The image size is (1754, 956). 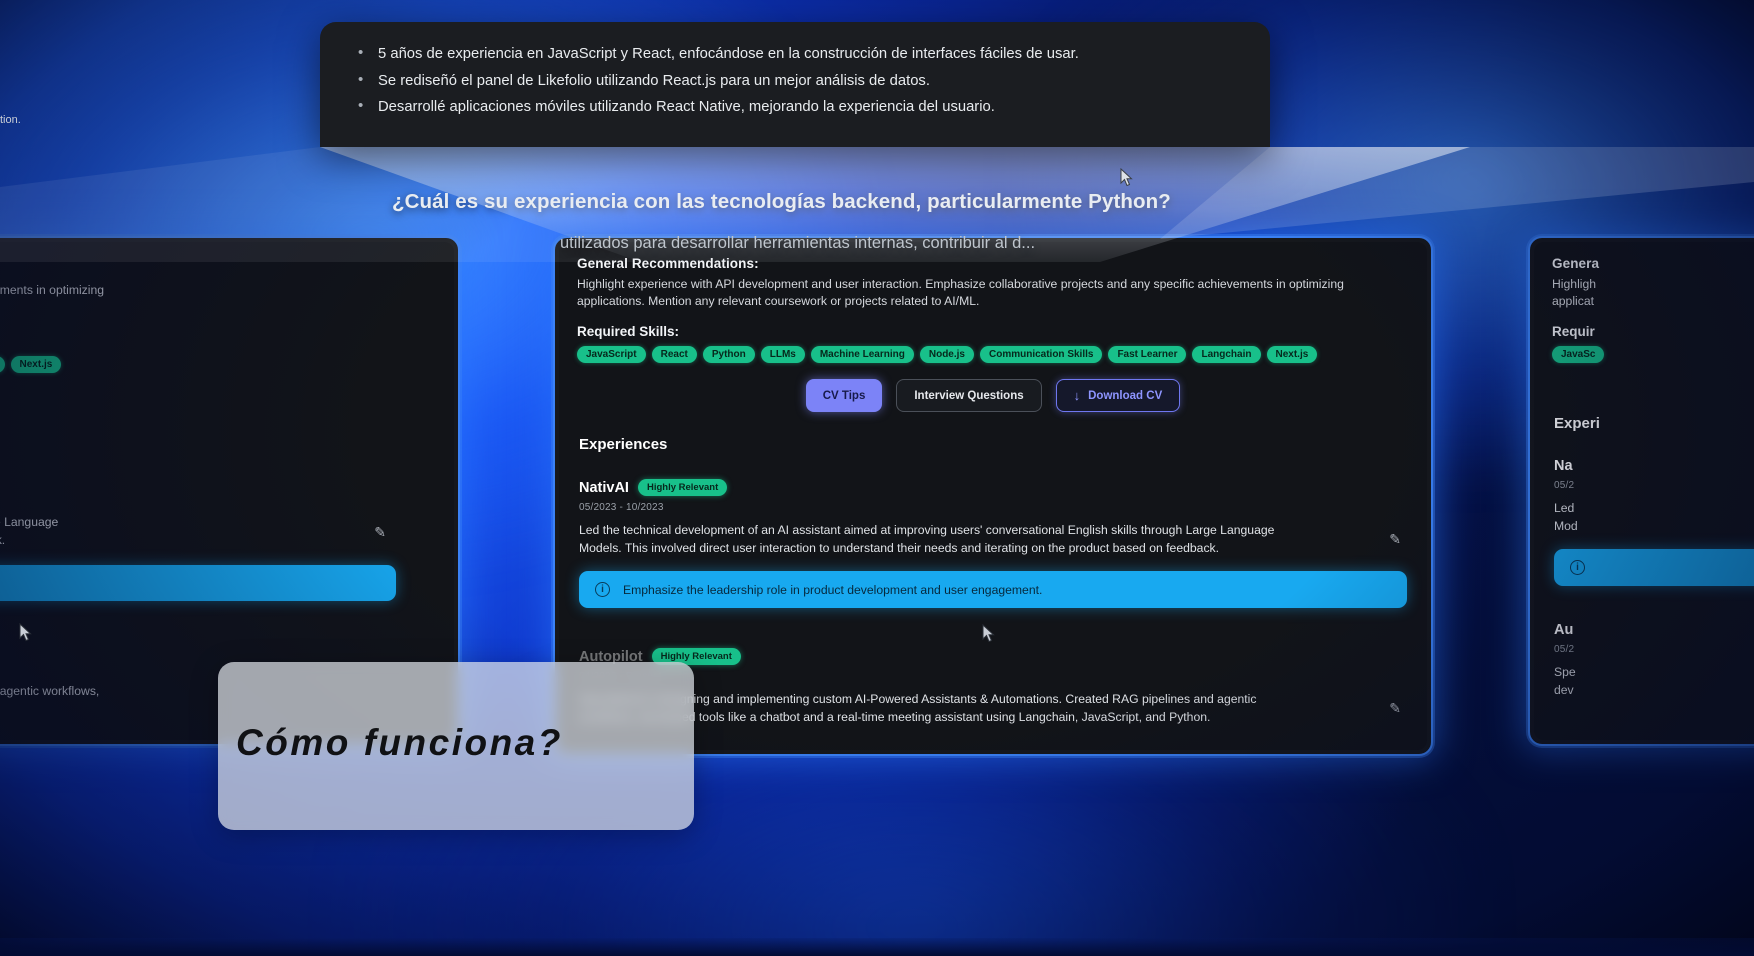 I want to click on caption-text: Cómo funciona?, so click(x=399, y=742).